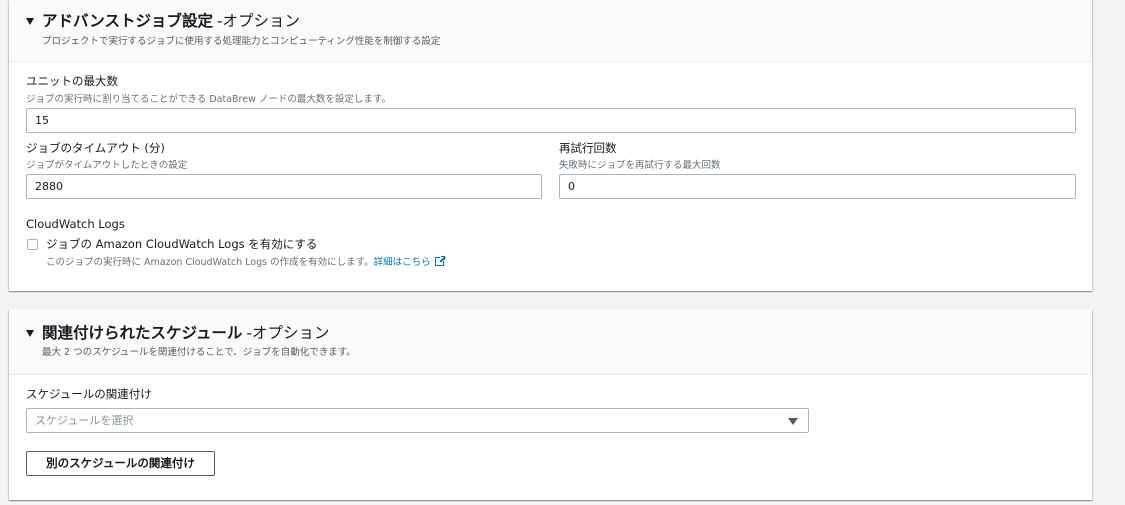 The image size is (1125, 505). Describe the element at coordinates (417, 420) in the screenshot. I see `schedule-select: スケジュールを選択` at that location.